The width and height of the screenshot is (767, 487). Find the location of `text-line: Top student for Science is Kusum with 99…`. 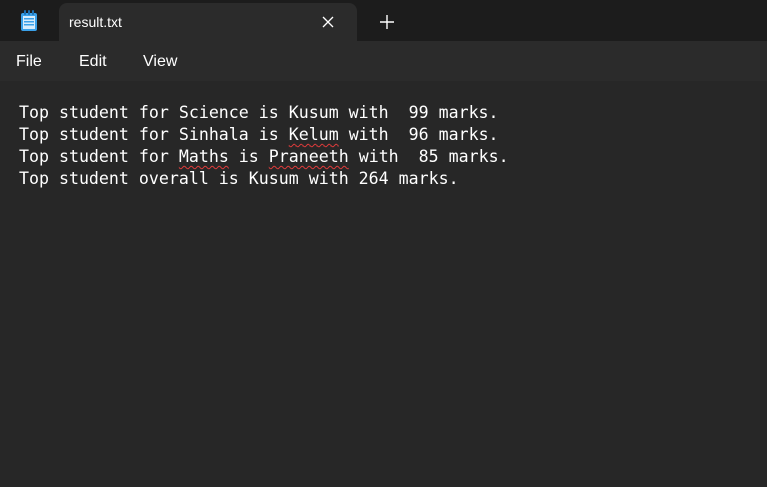

text-line: Top student for Science is Kusum with 99… is located at coordinates (264, 113).